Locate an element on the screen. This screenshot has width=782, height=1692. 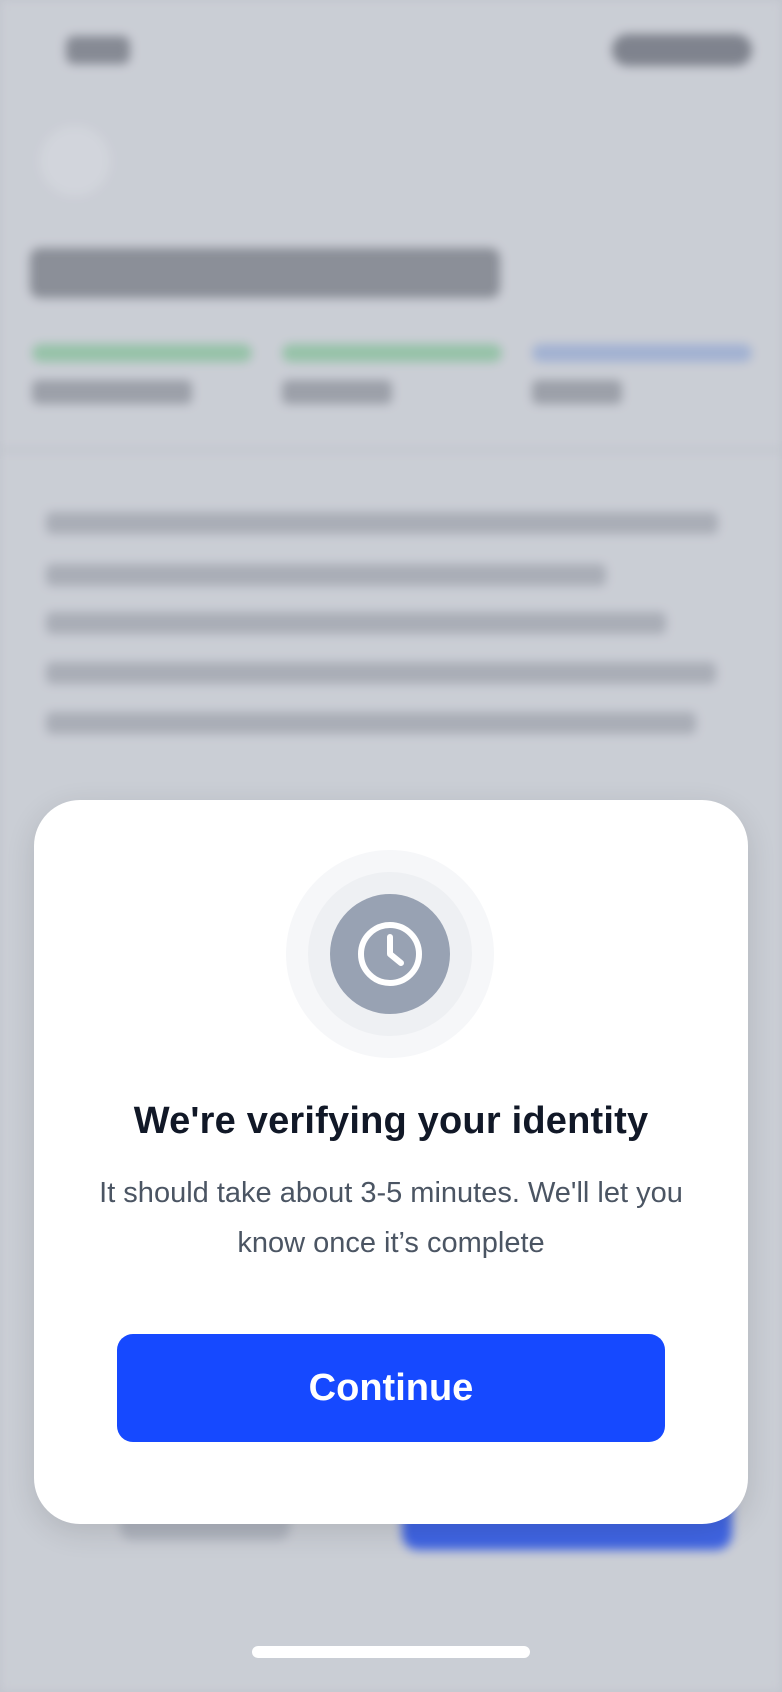
continue-button: Continue is located at coordinates (391, 1388).